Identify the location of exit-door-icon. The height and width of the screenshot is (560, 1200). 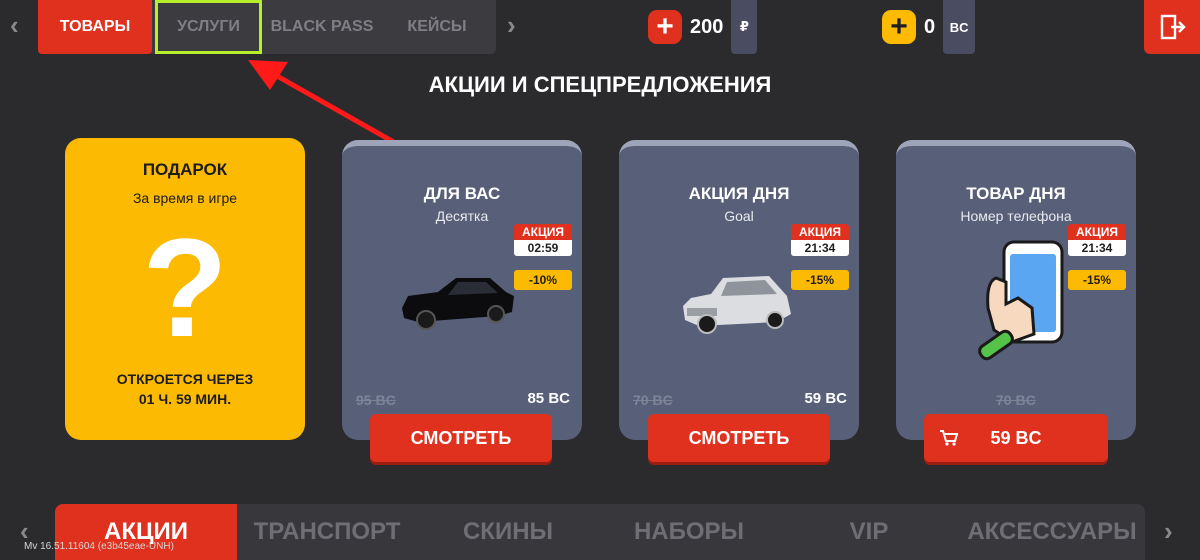
(1173, 27).